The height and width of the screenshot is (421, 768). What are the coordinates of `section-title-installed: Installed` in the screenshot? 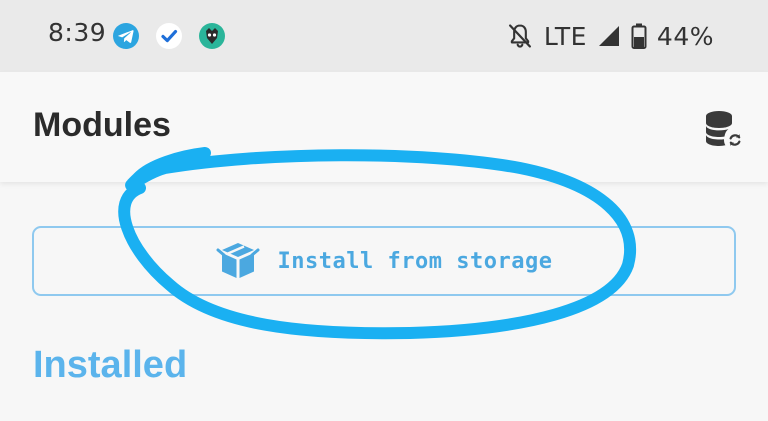 It's located at (110, 365).